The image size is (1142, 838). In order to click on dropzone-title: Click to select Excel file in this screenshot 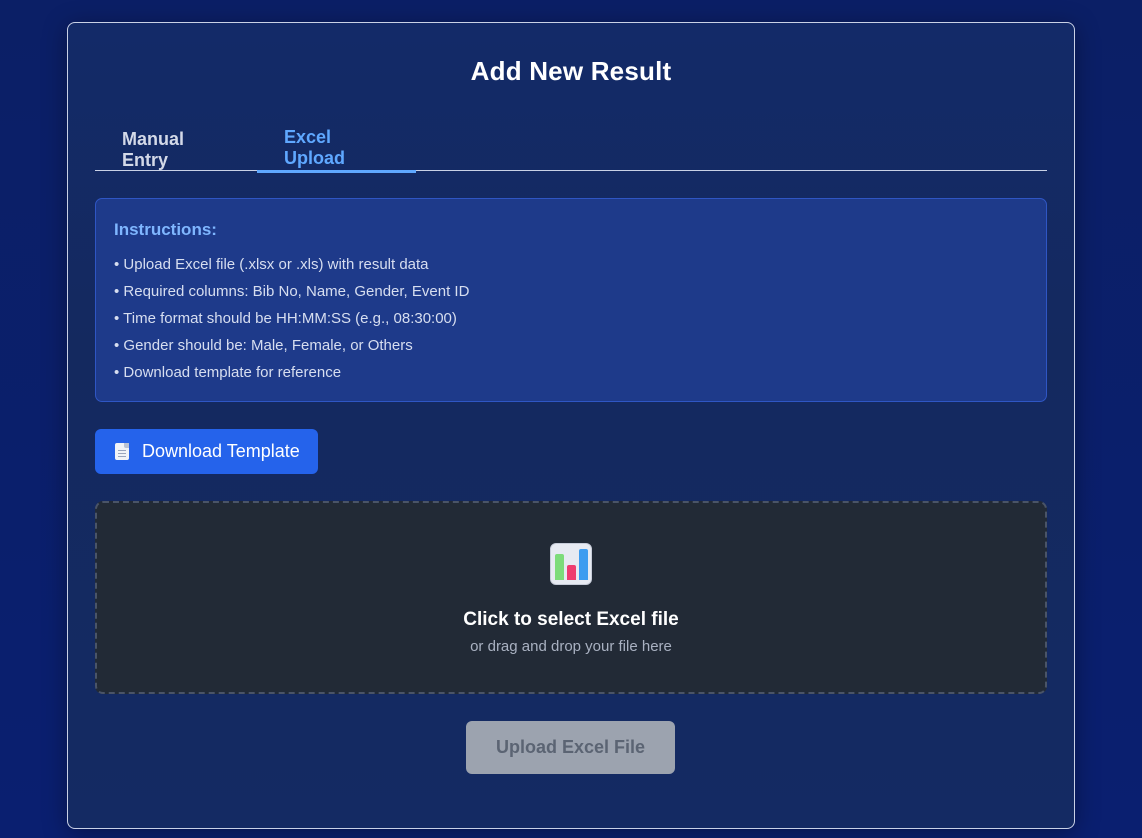, I will do `click(571, 619)`.